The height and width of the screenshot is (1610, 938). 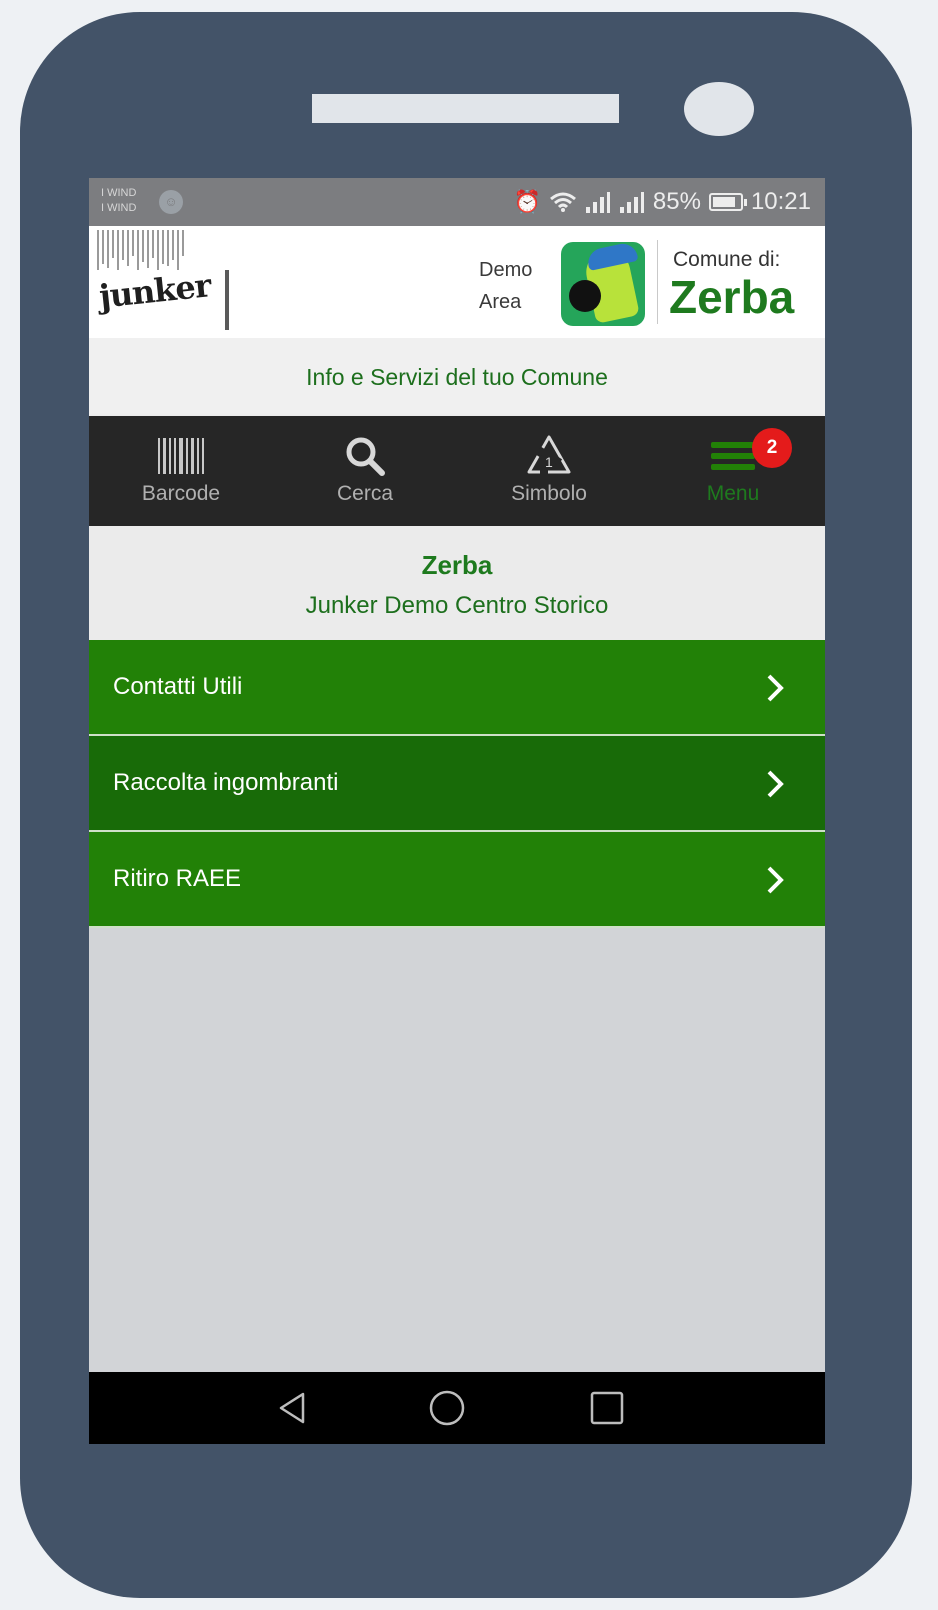 What do you see at coordinates (118, 201) in the screenshot?
I see `carrier-info: I WIND I WIND` at bounding box center [118, 201].